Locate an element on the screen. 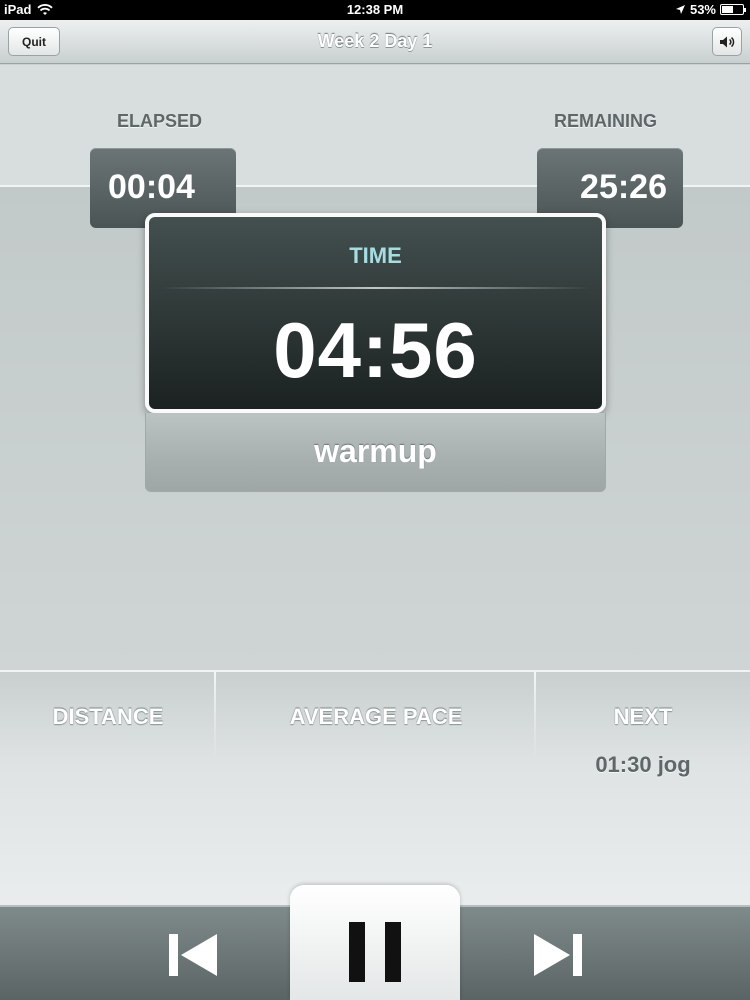 Image resolution: width=750 pixels, height=1000 pixels. phase-label: warmup is located at coordinates (375, 451).